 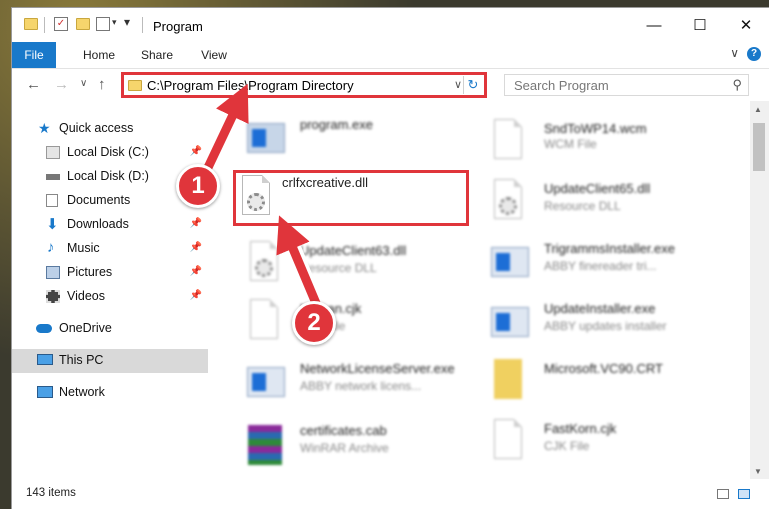 I want to click on step-marker-2: 2, so click(x=314, y=323).